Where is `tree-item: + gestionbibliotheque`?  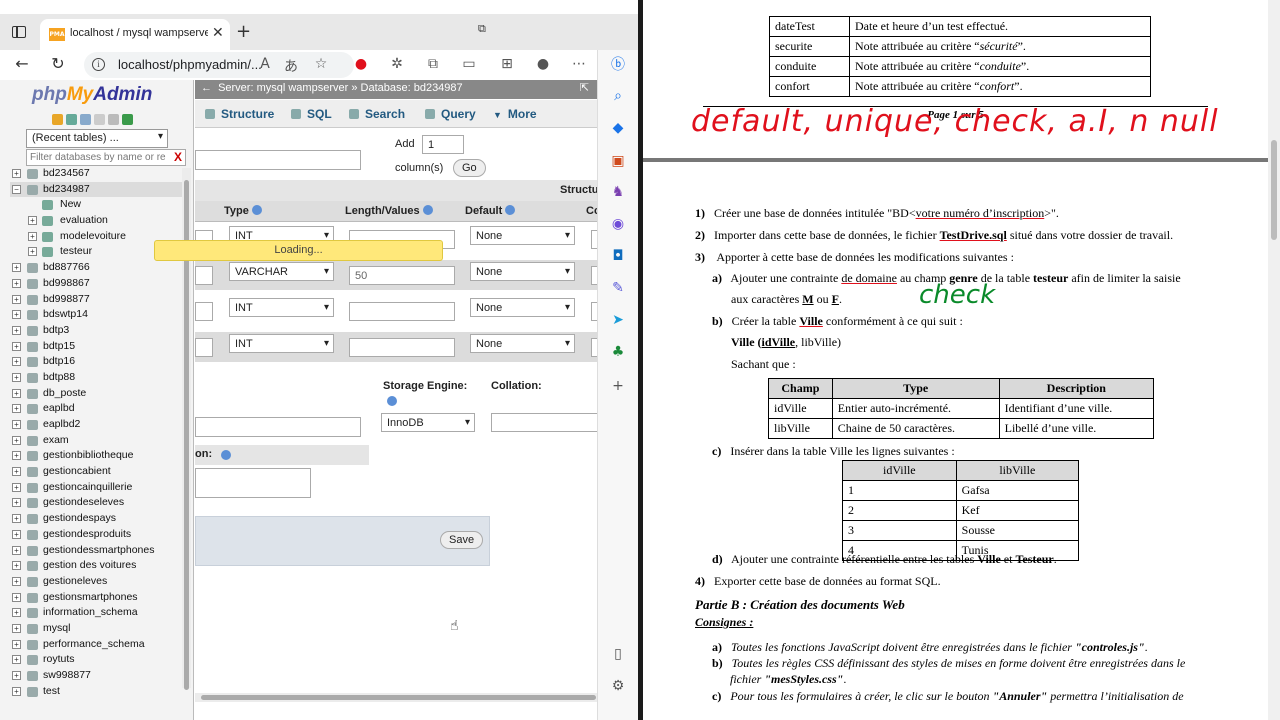 tree-item: + gestionbibliotheque is located at coordinates (96, 456).